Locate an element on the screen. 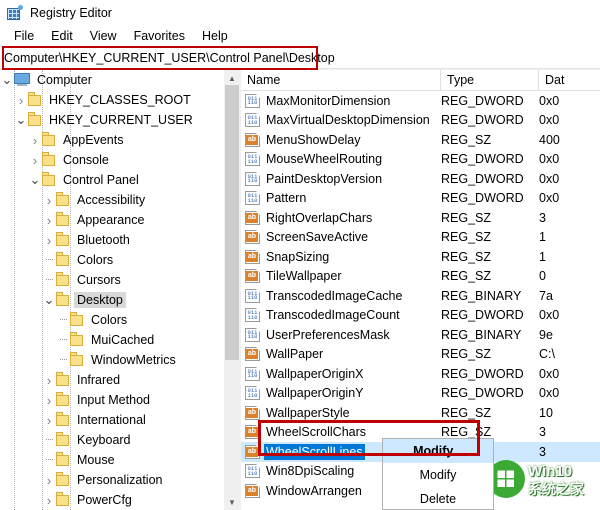  tree-node-label: WindowMetrics is located at coordinates (133, 360).